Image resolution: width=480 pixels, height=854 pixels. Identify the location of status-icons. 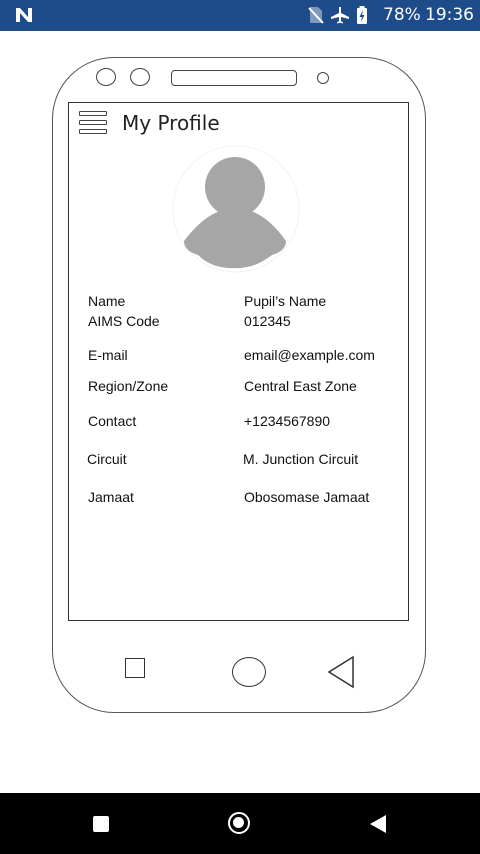
(338, 15).